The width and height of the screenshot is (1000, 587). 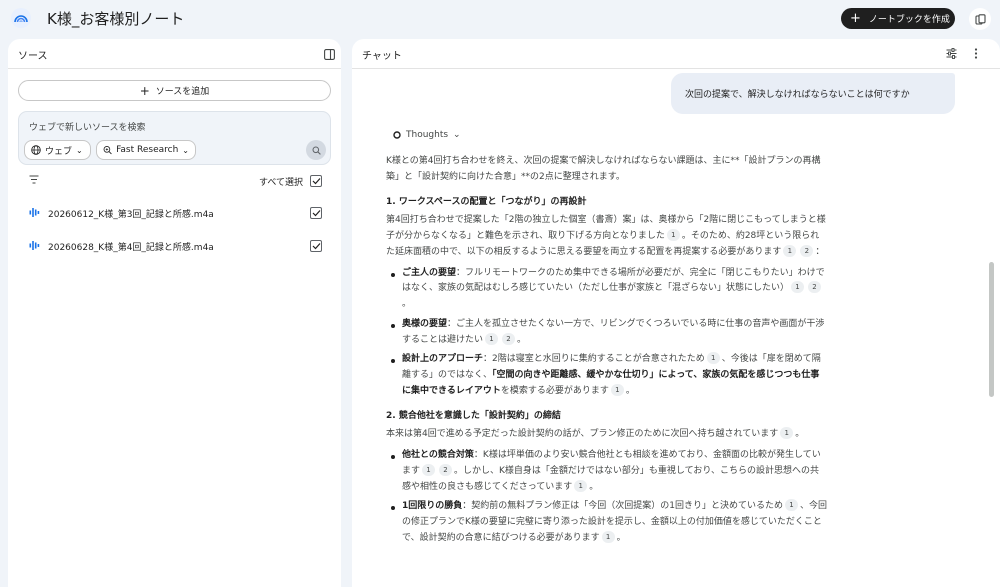 What do you see at coordinates (432, 506) in the screenshot?
I see `bullet-label: 1回限りの勝負` at bounding box center [432, 506].